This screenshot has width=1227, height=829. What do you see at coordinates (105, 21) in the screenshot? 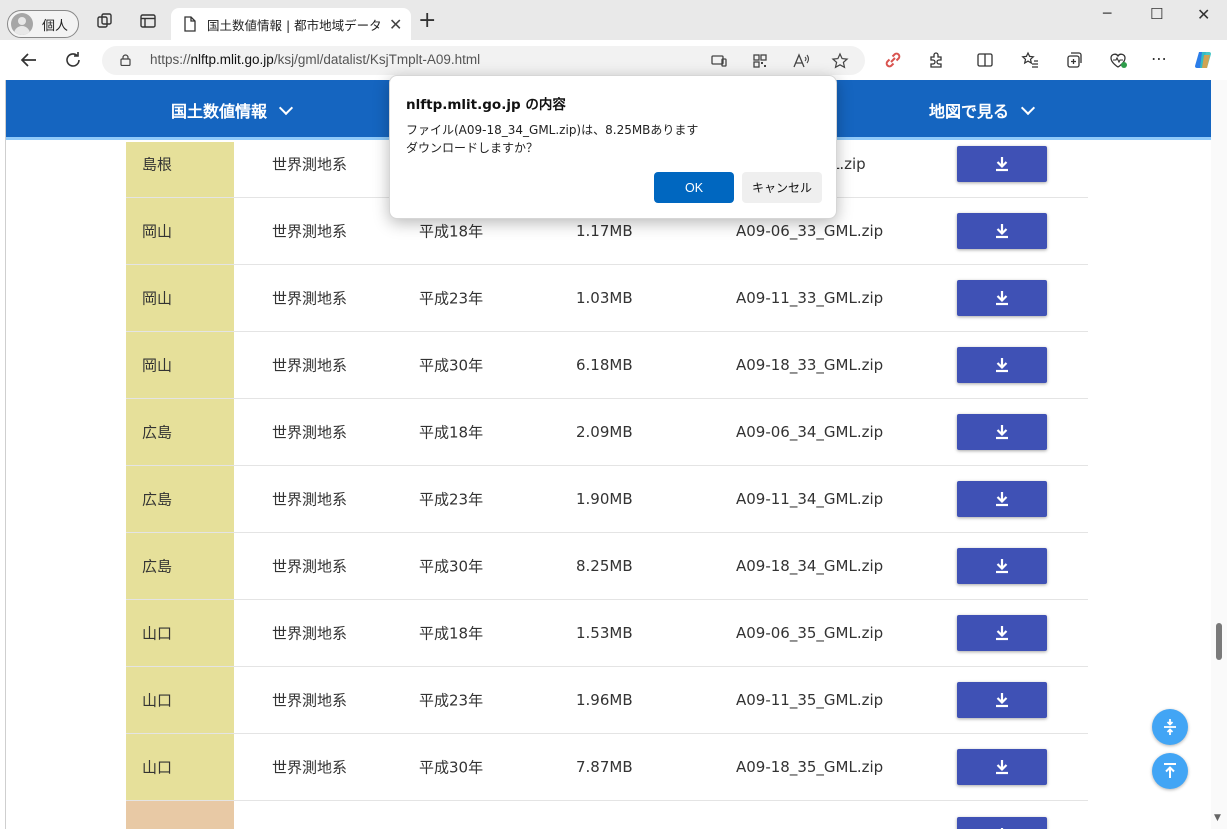
I see `workspaces-icon` at bounding box center [105, 21].